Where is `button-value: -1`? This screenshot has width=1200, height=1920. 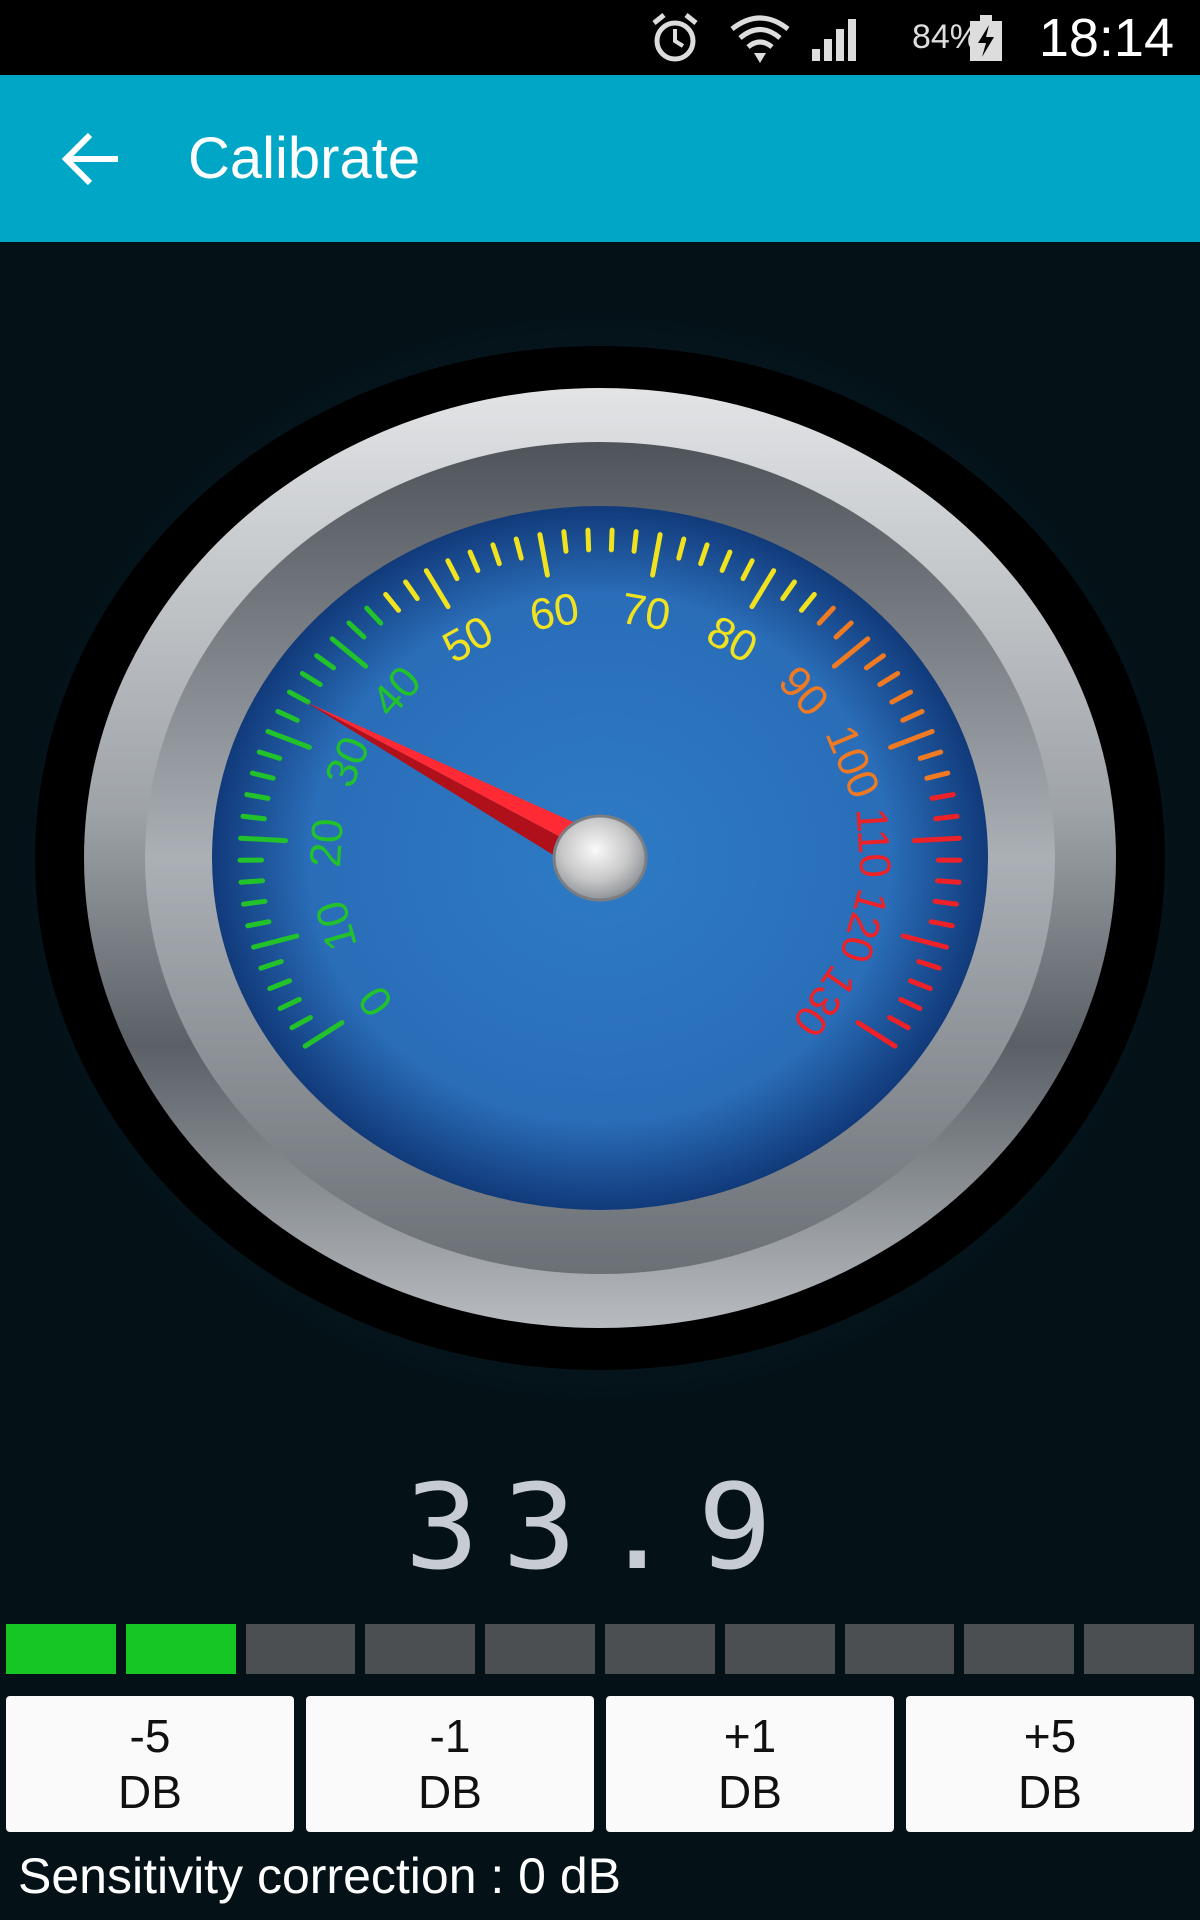 button-value: -1 is located at coordinates (450, 1736).